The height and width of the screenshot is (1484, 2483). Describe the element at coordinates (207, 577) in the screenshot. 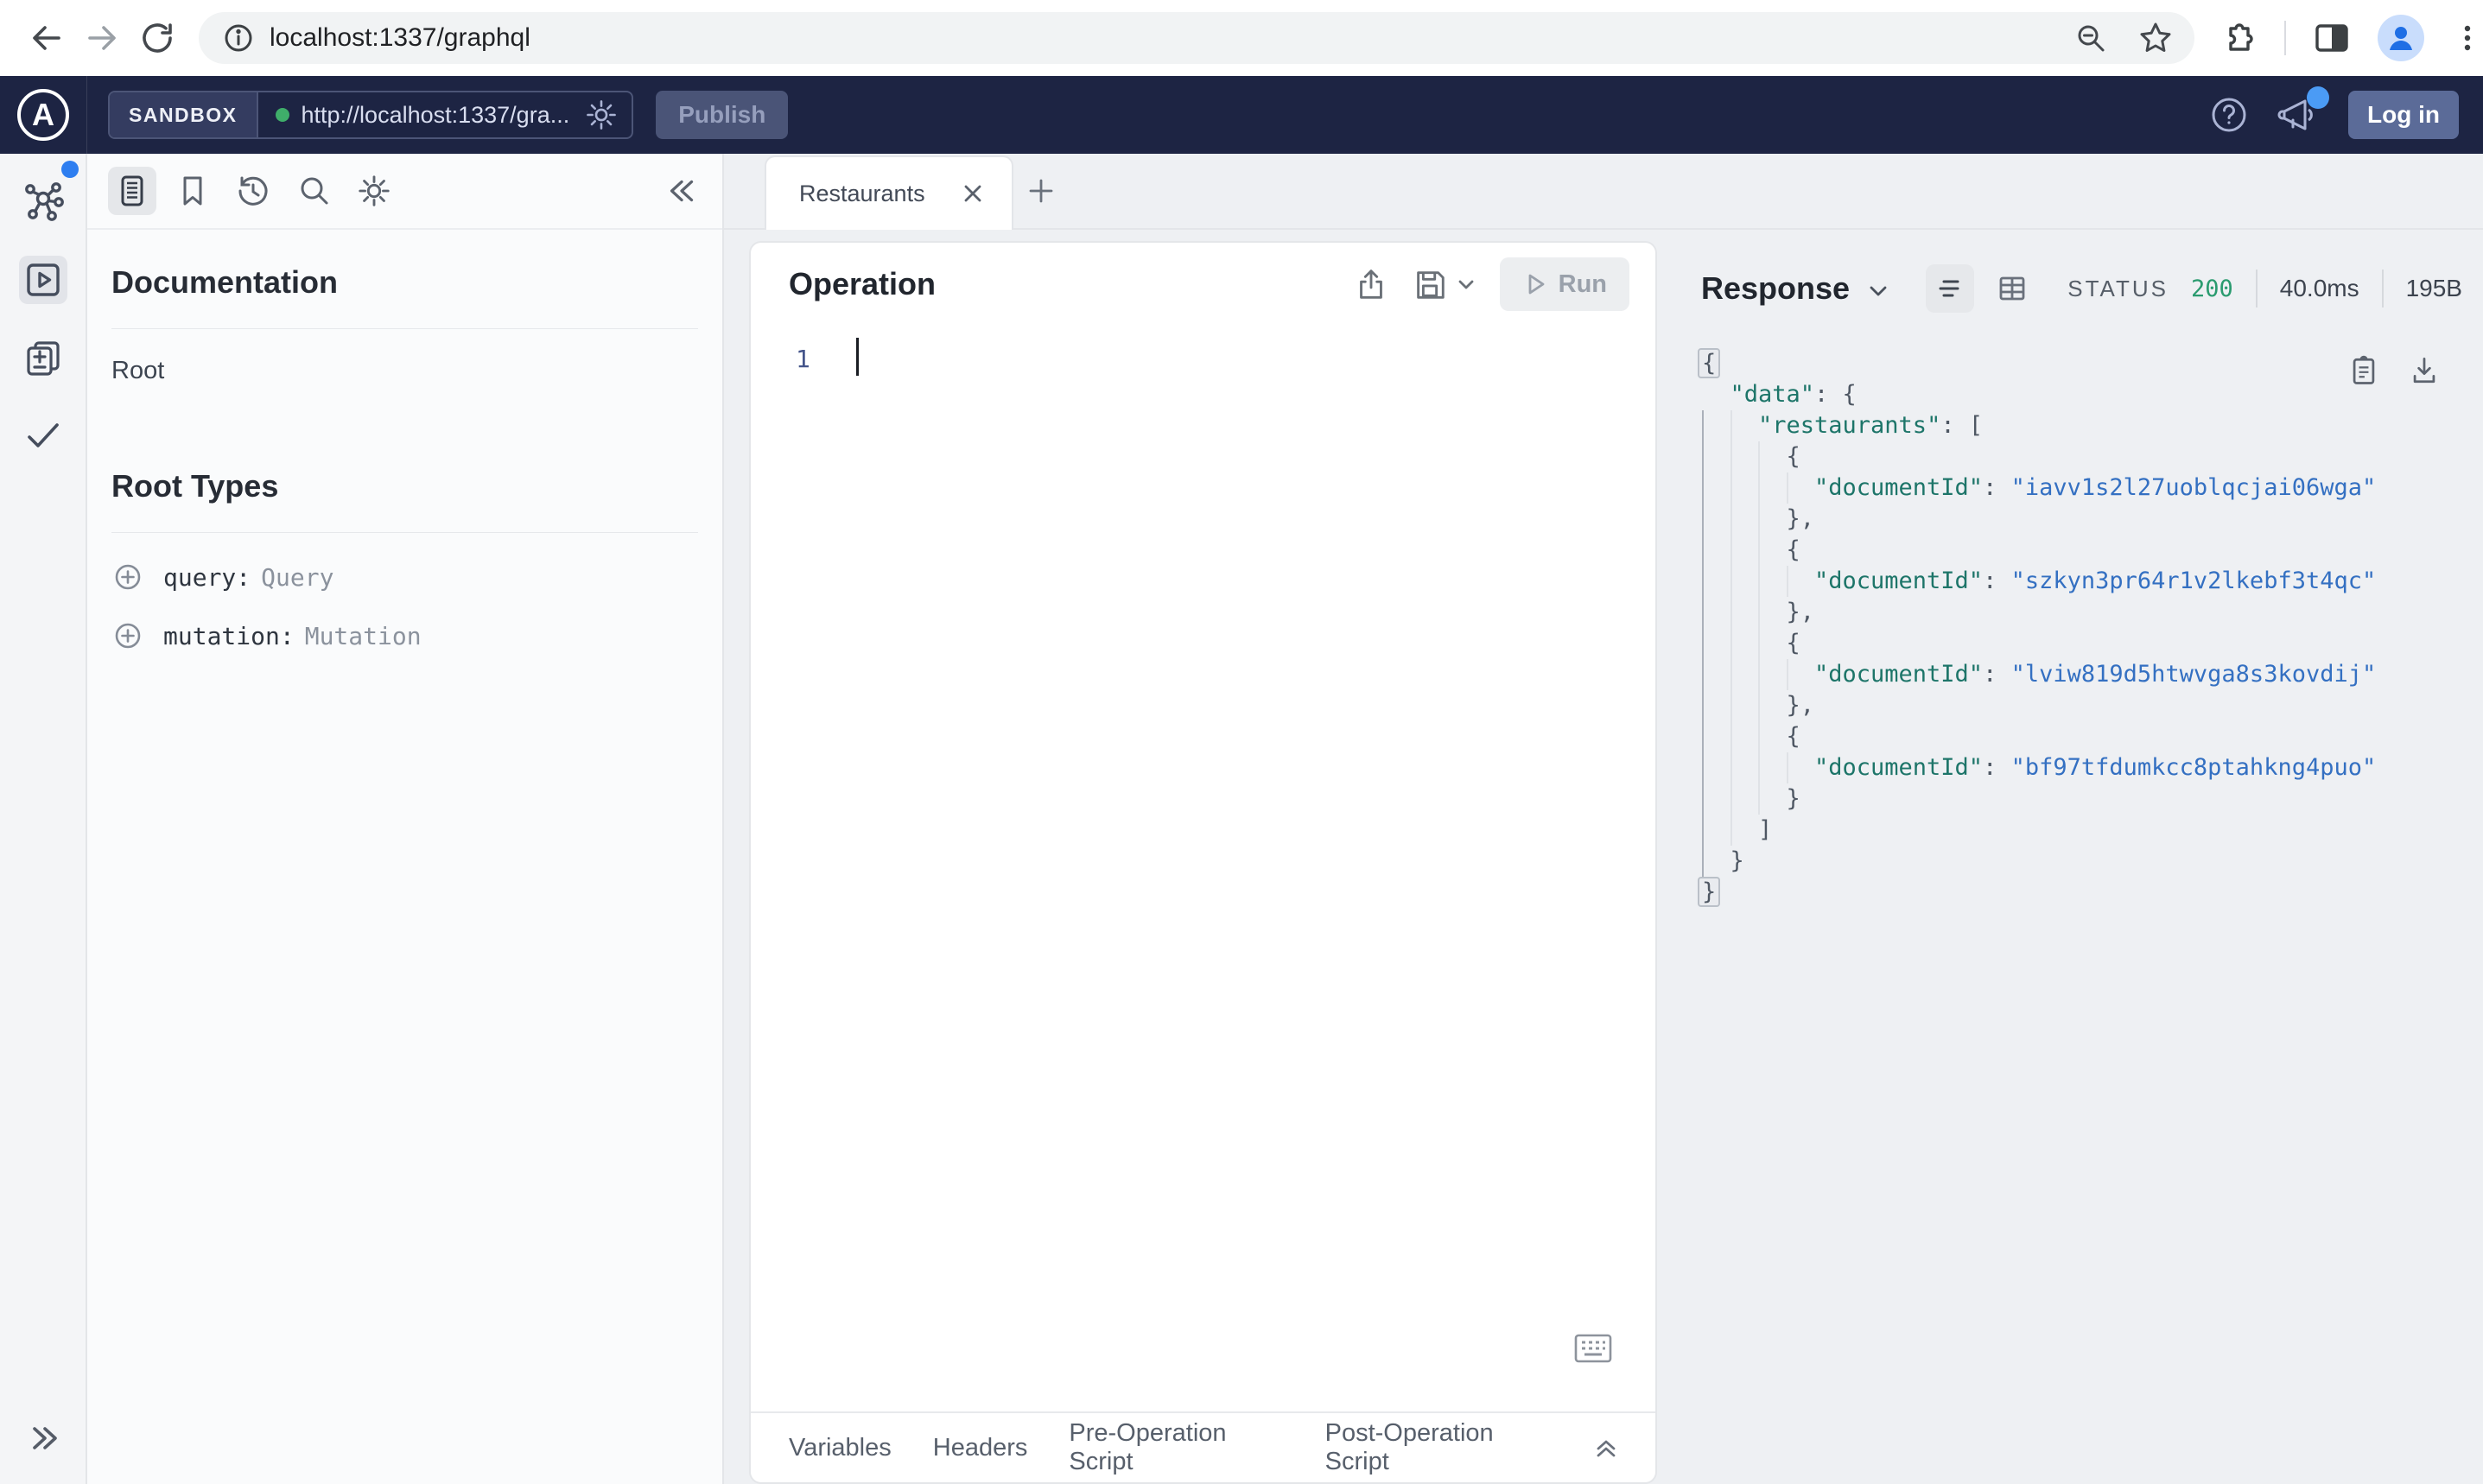

I see `field-name: query:` at that location.